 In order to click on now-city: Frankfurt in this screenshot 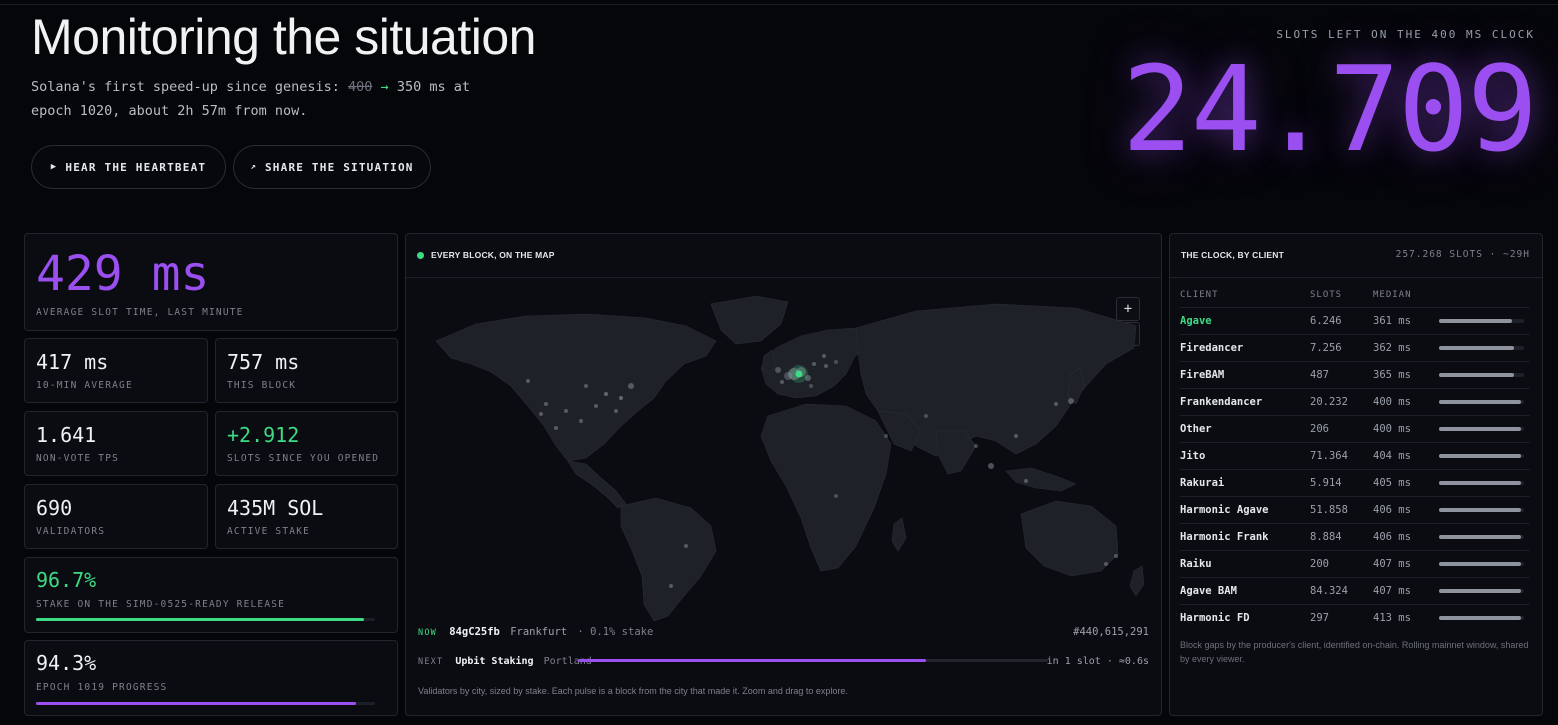, I will do `click(539, 632)`.